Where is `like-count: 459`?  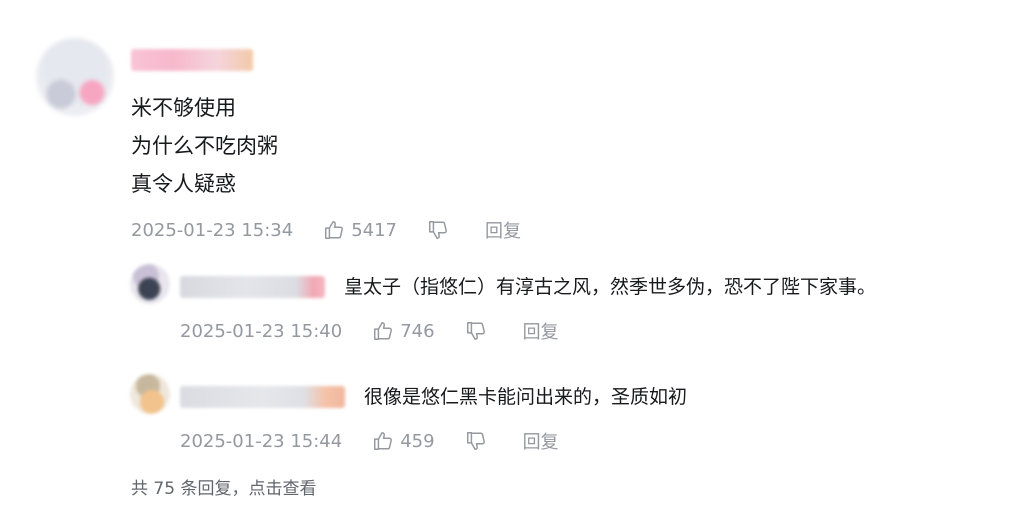
like-count: 459 is located at coordinates (417, 441).